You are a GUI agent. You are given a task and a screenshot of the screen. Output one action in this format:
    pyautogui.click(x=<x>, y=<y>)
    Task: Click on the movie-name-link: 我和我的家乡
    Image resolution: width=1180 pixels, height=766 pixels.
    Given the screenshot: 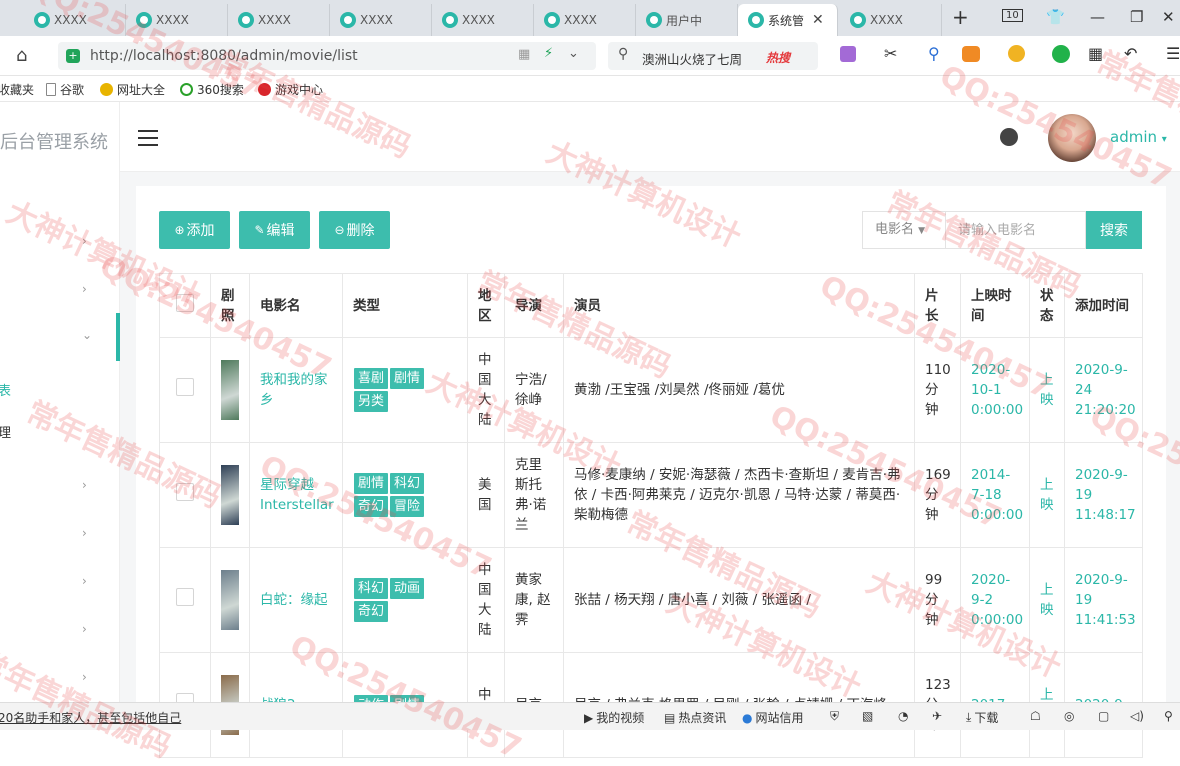 What is the action you would take?
    pyautogui.click(x=296, y=390)
    